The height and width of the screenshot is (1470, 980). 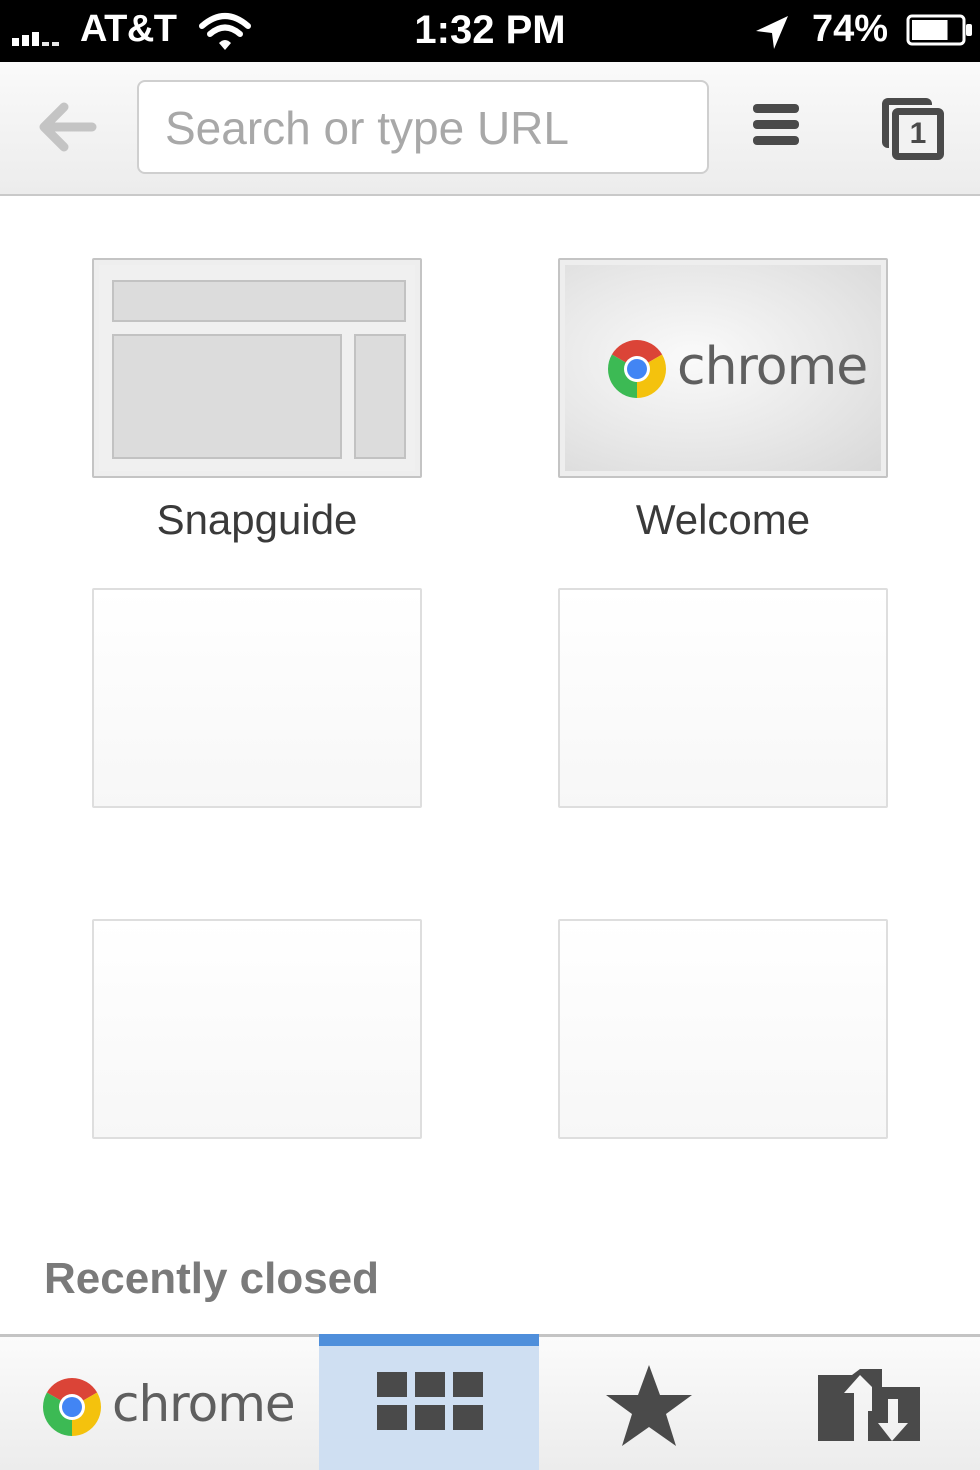 What do you see at coordinates (850, 29) in the screenshot?
I see `battery-percentage: 74%` at bounding box center [850, 29].